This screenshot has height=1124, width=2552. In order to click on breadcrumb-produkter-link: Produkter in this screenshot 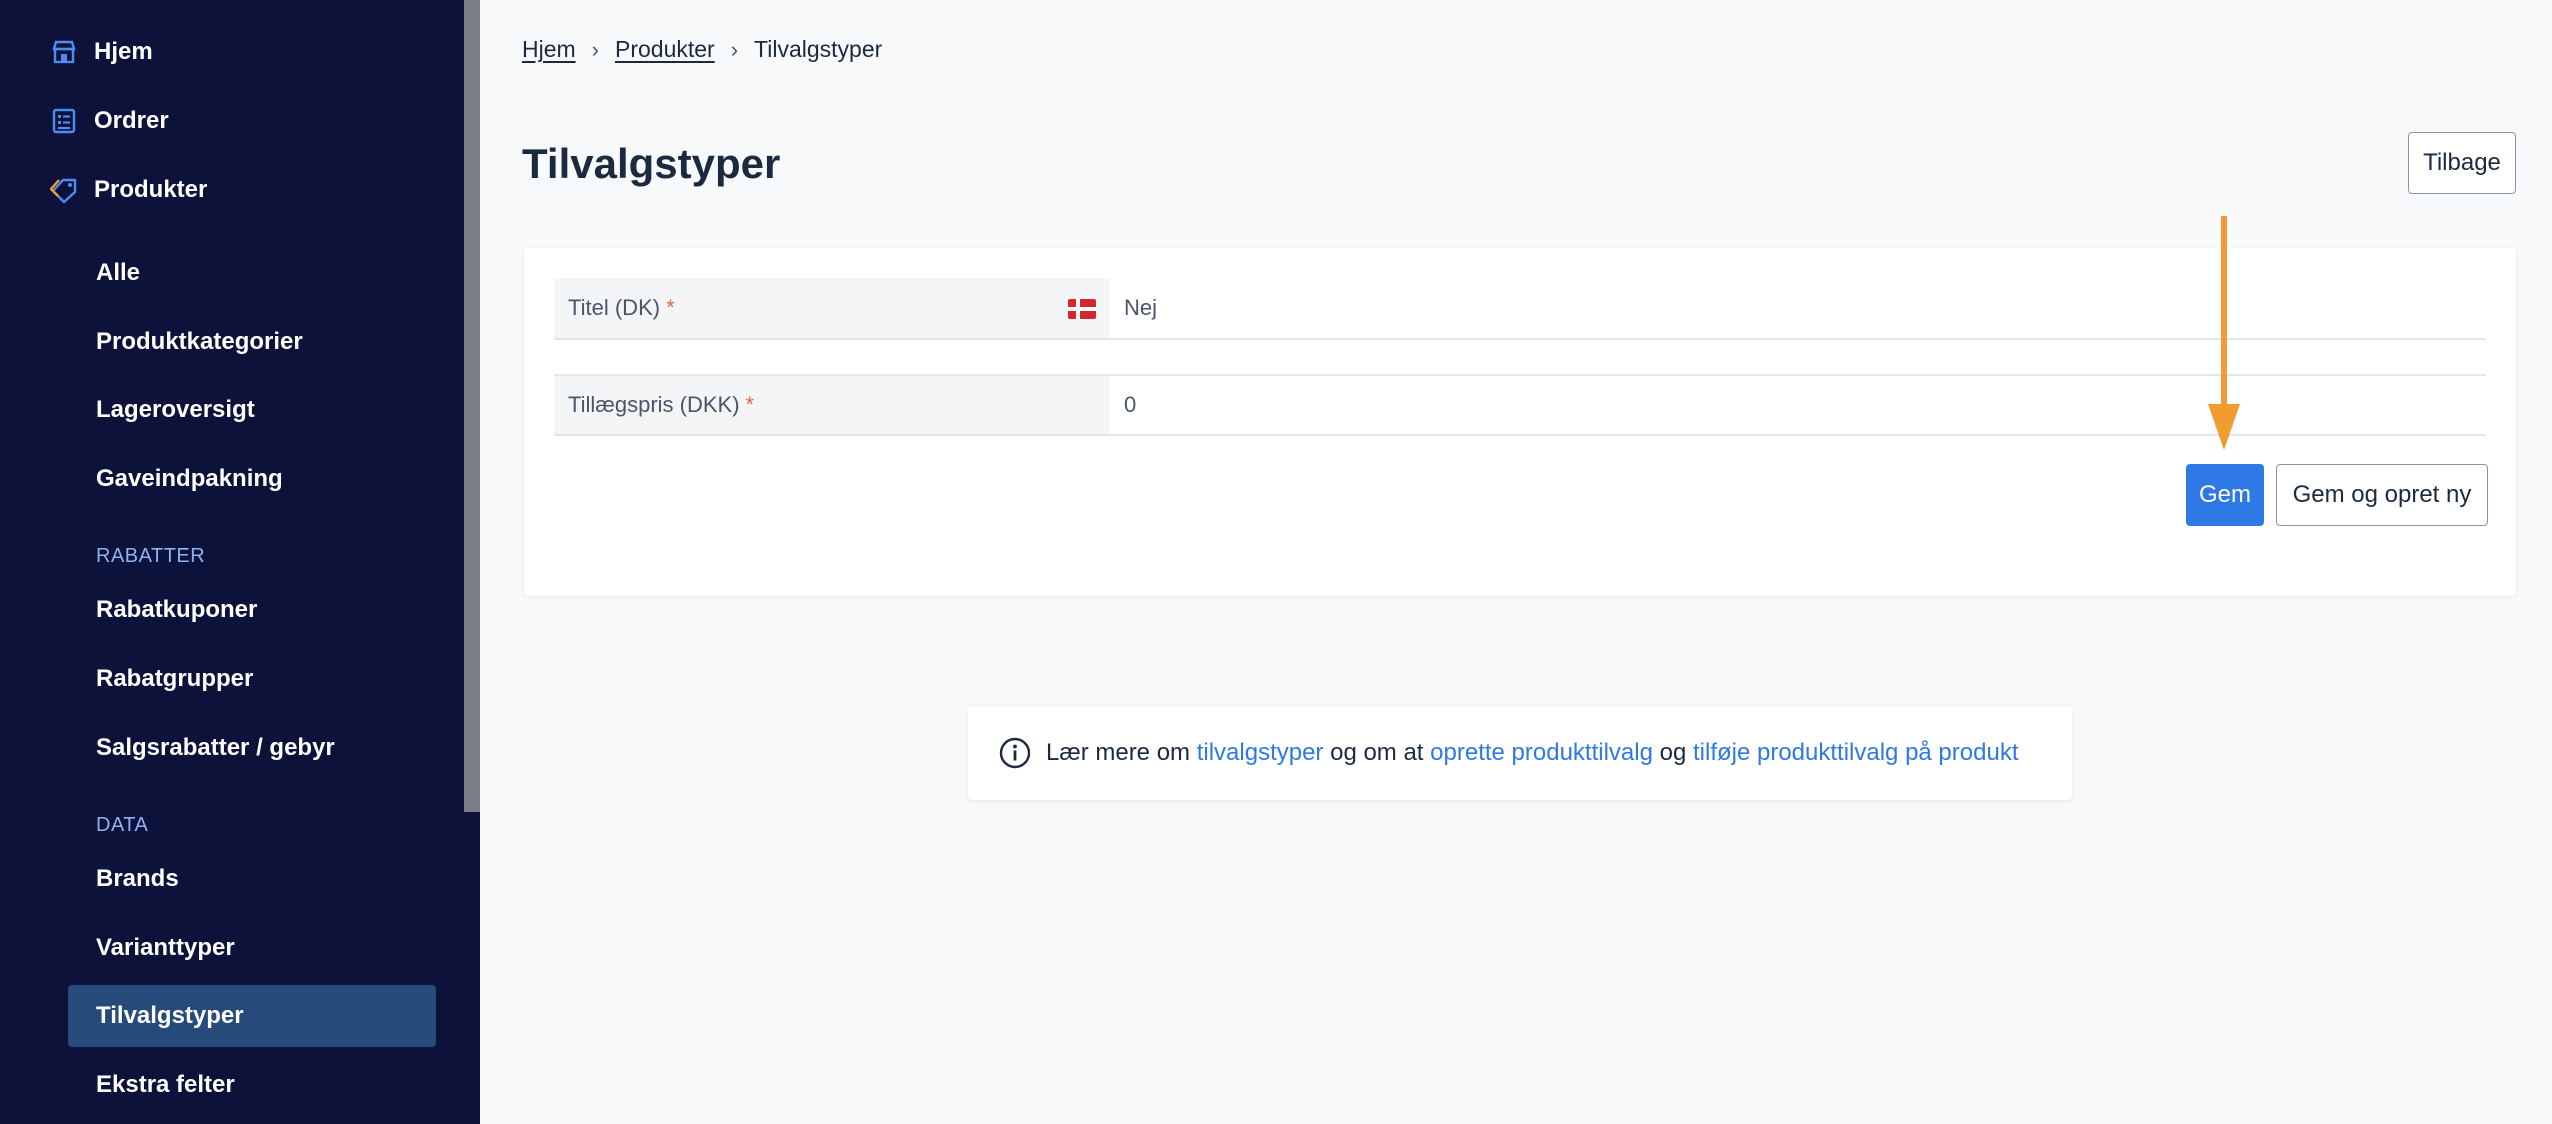, I will do `click(665, 49)`.